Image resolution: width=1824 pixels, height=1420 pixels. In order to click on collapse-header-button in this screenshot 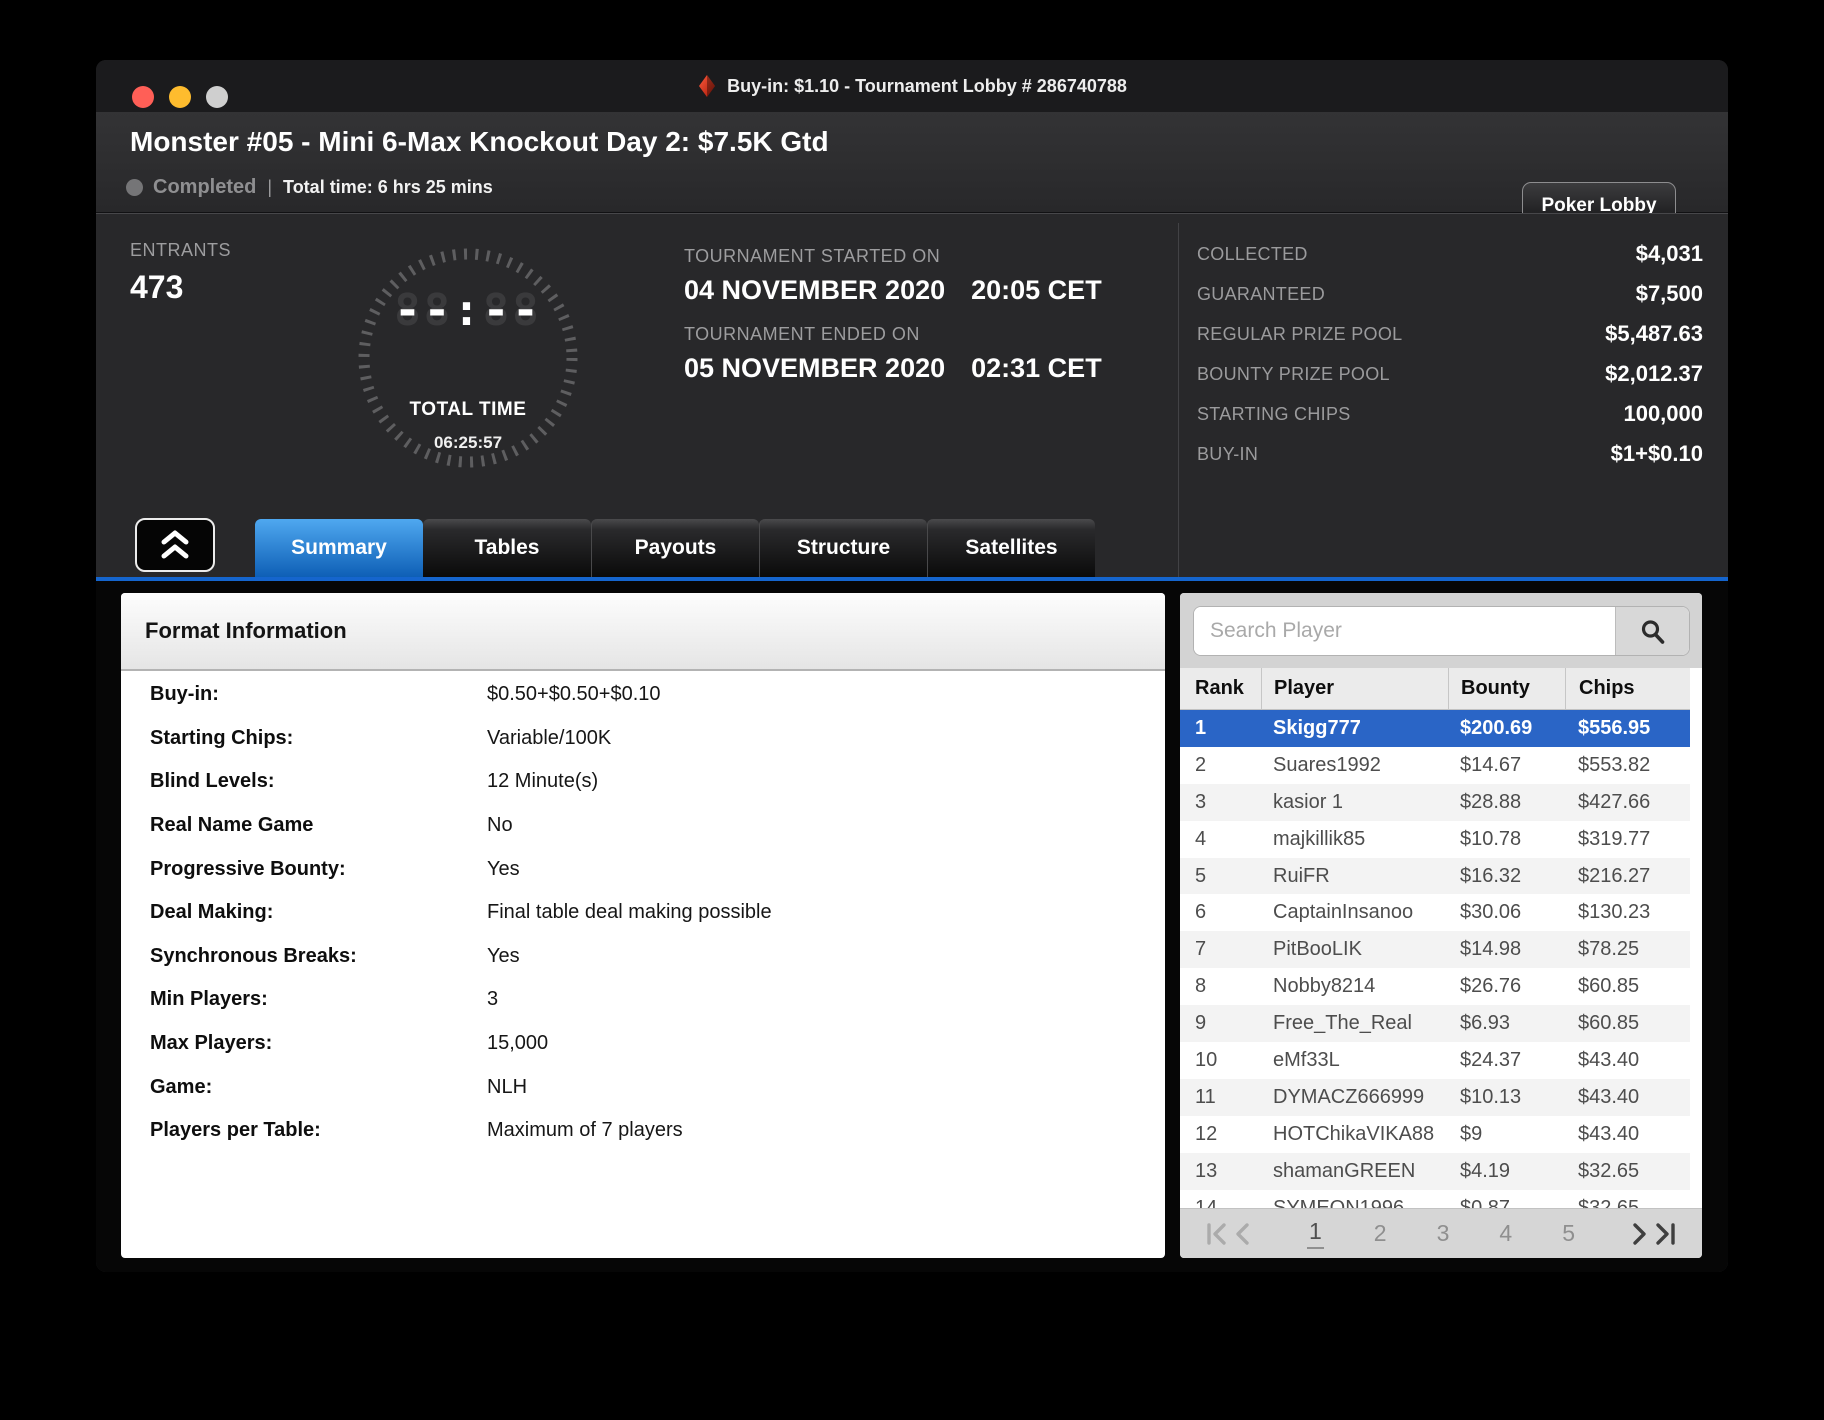, I will do `click(175, 545)`.